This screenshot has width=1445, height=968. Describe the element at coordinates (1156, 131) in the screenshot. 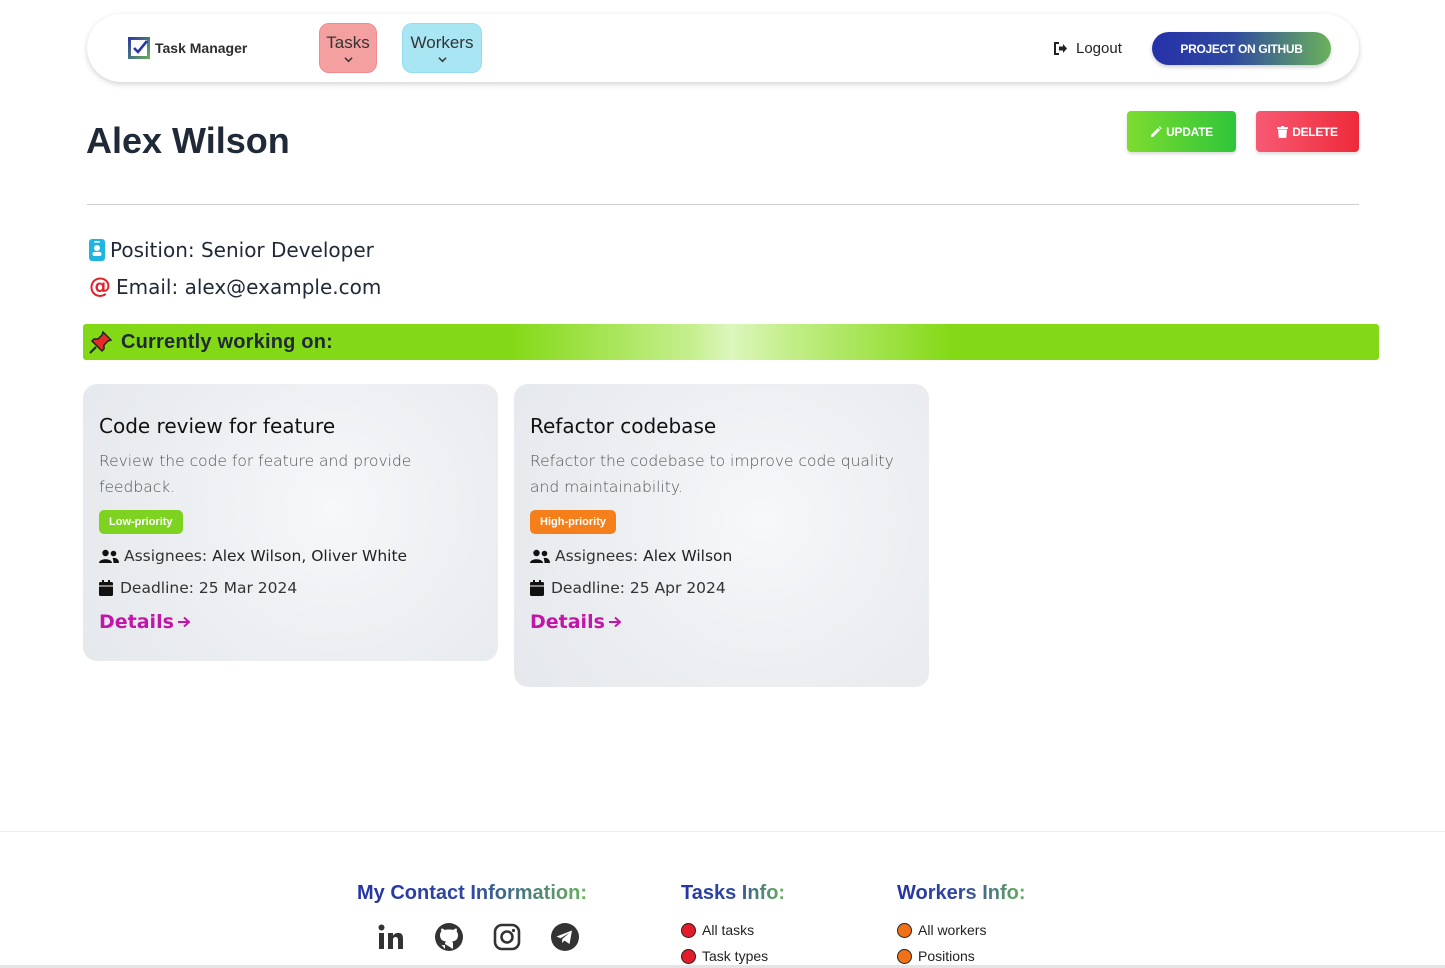

I see `pencil-icon` at that location.